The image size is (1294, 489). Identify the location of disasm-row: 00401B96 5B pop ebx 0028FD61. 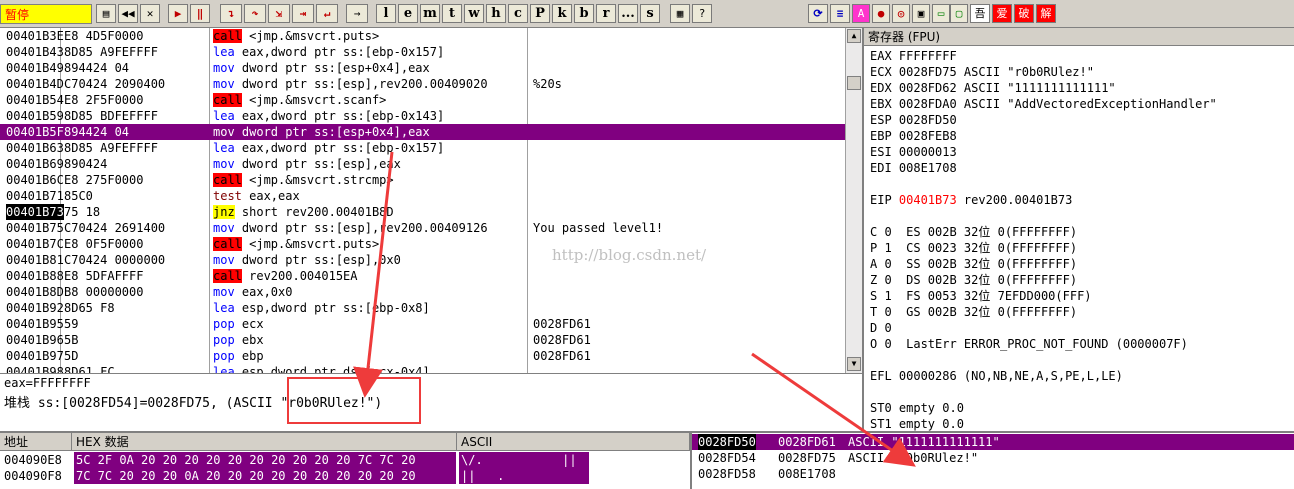
(422, 340).